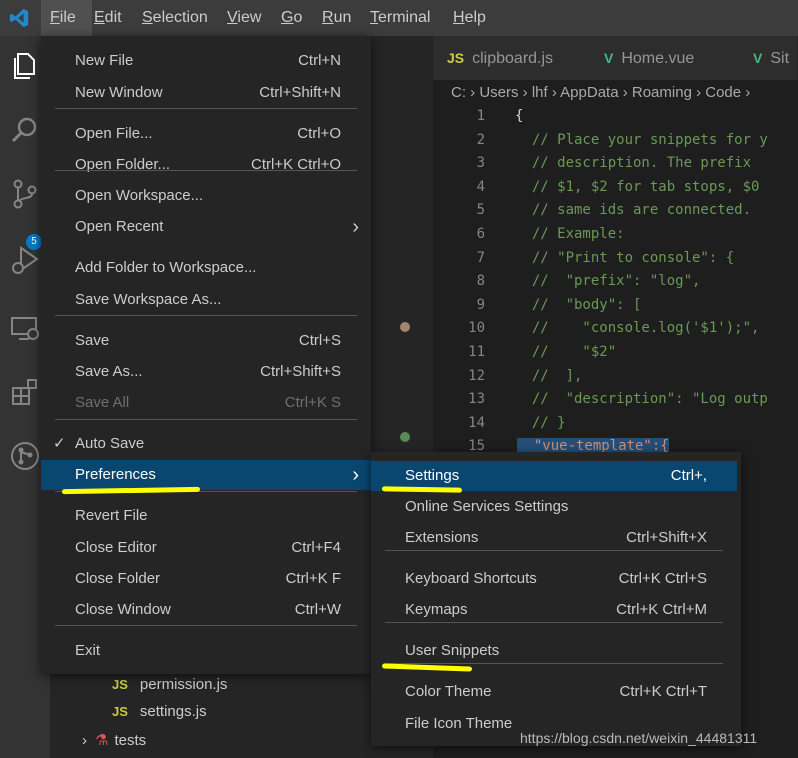  I want to click on remote-explorer-icon, so click(25, 328).